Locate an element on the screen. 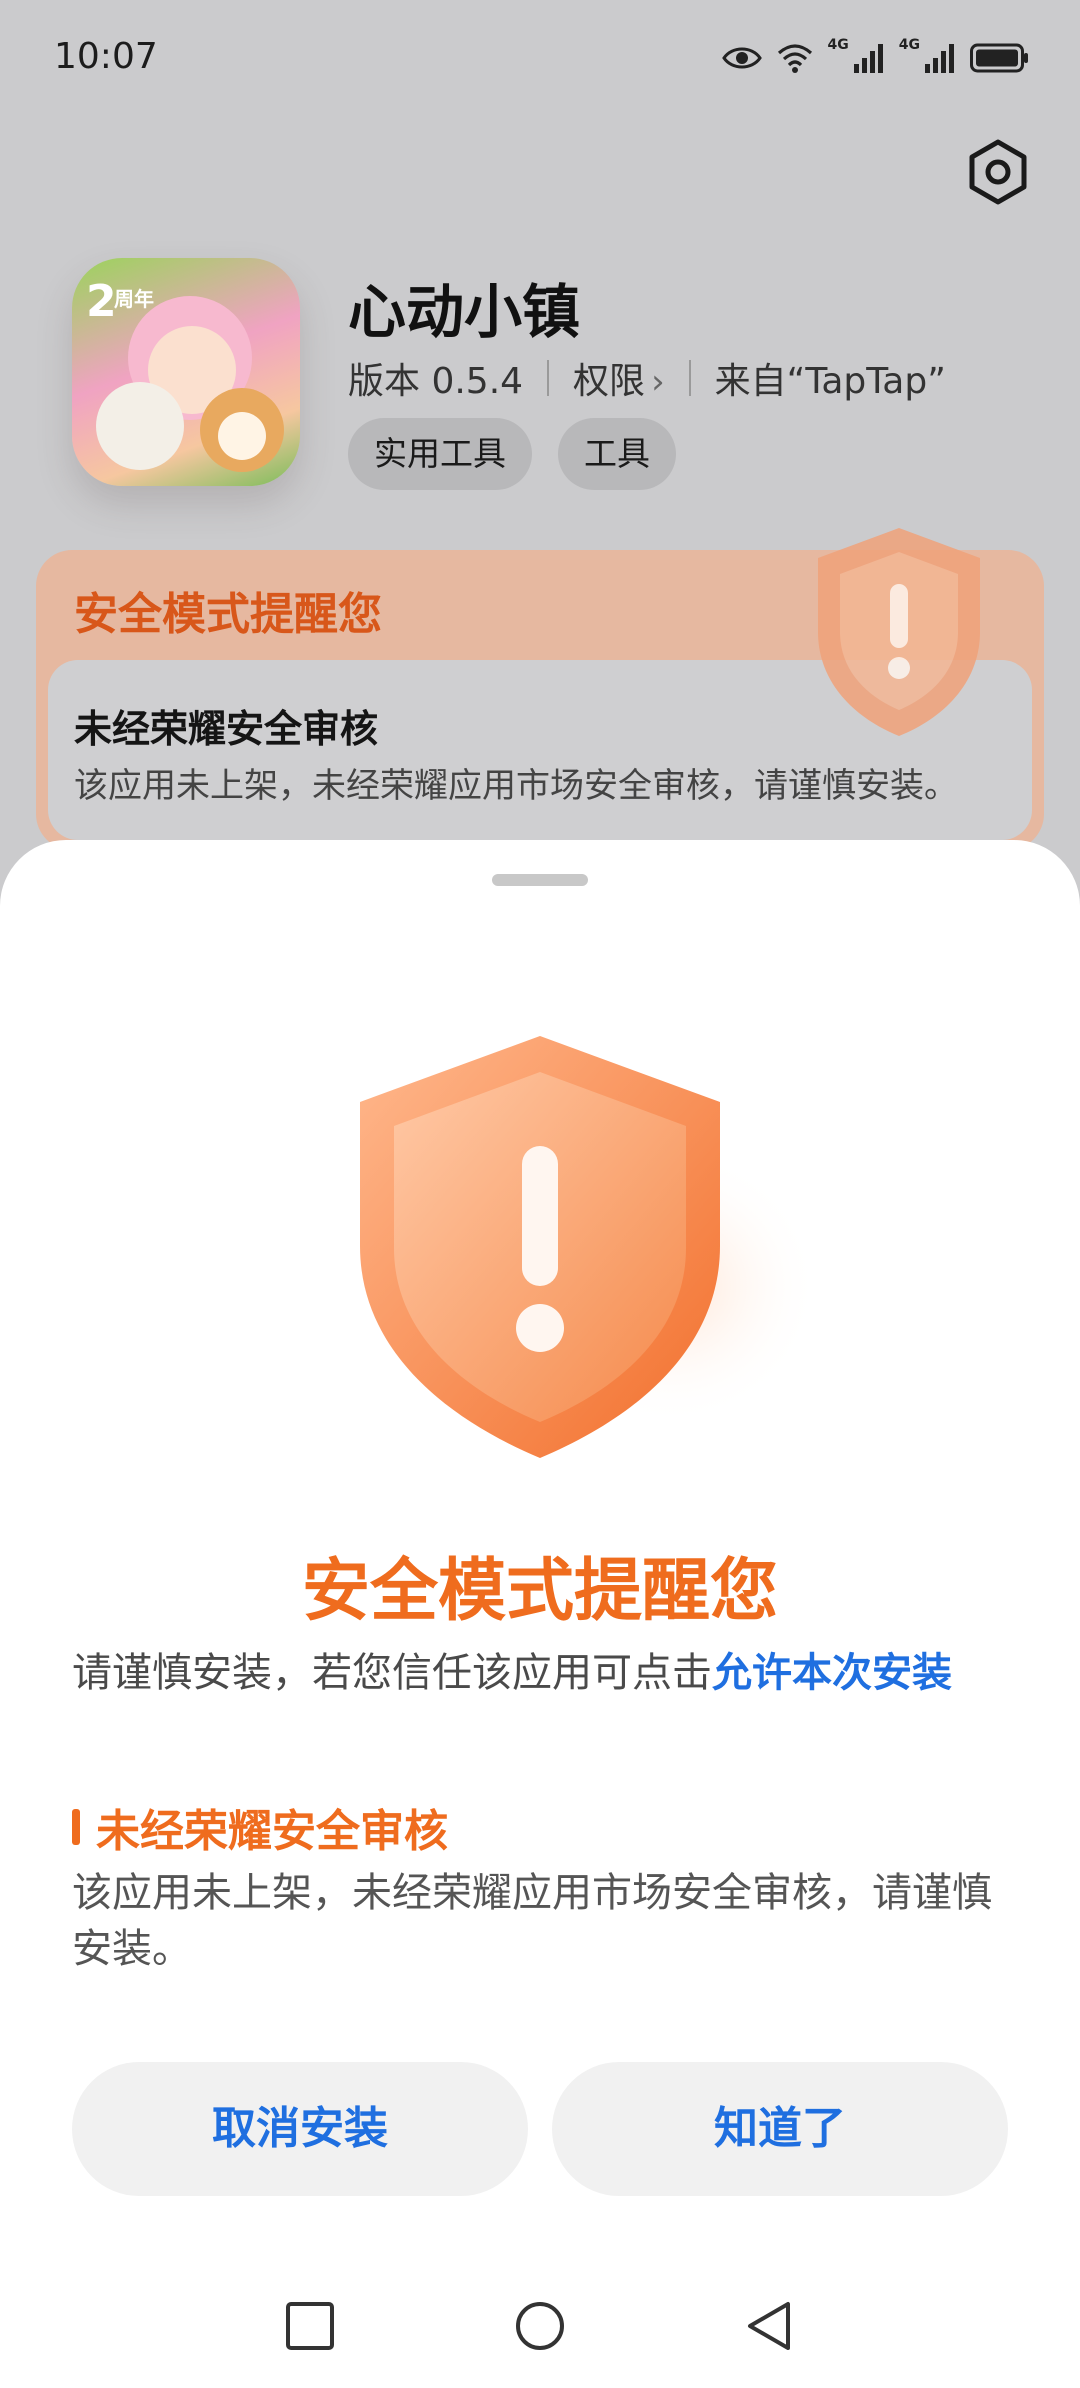  got-it-button: 知道了 is located at coordinates (780, 2129).